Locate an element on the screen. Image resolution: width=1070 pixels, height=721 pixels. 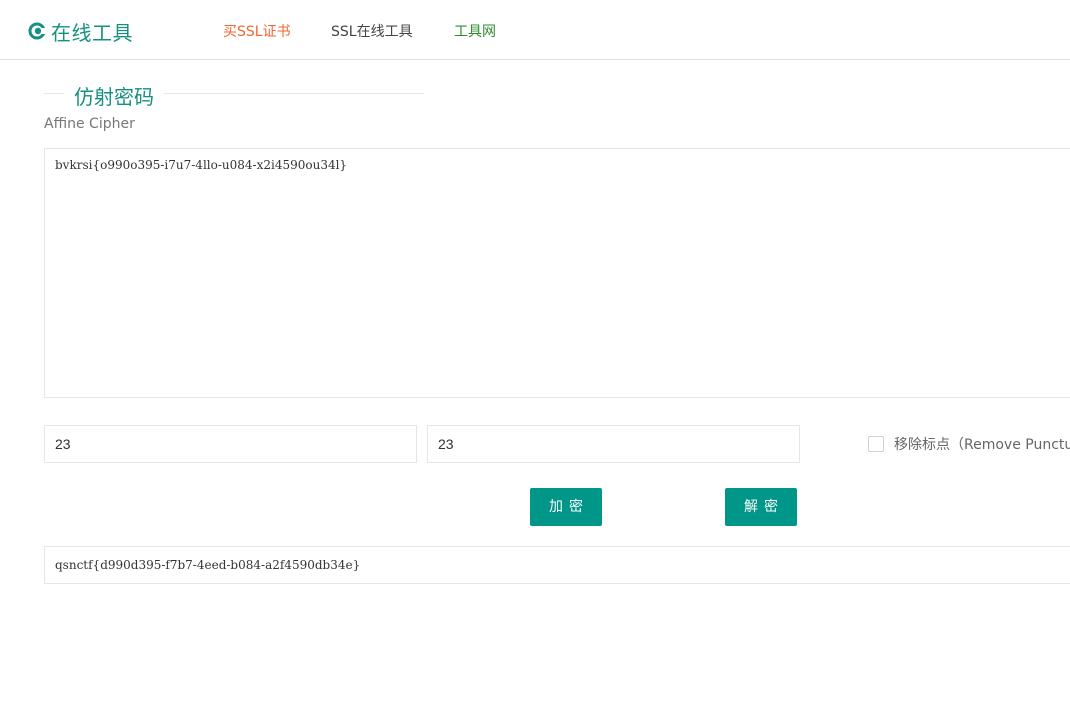
nav-buy-ssl: 买SSL证书 is located at coordinates (257, 31).